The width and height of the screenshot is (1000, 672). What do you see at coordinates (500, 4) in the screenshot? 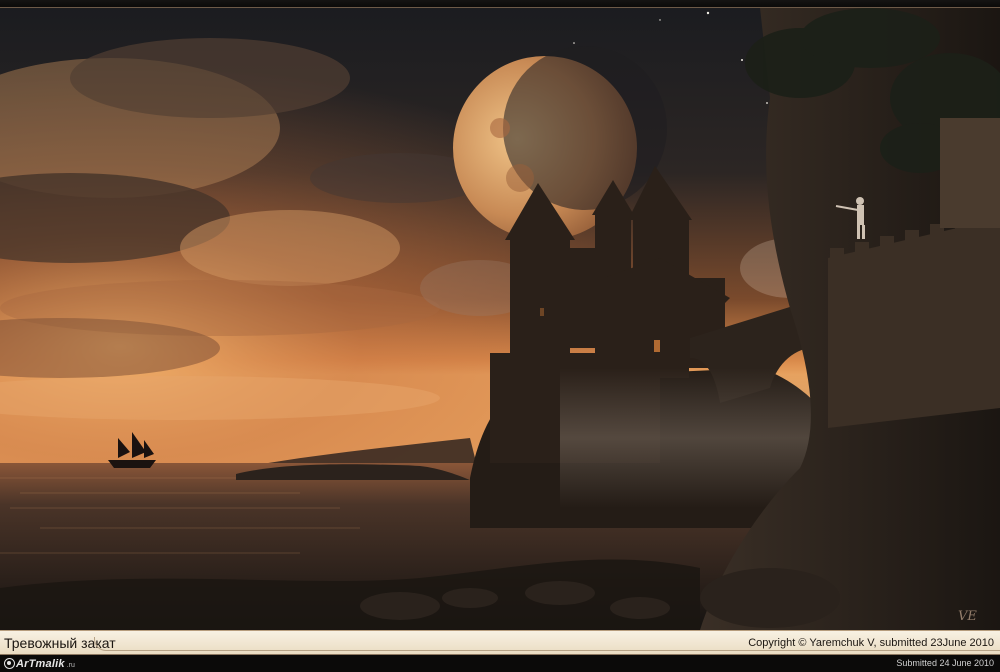
I see `top-border` at bounding box center [500, 4].